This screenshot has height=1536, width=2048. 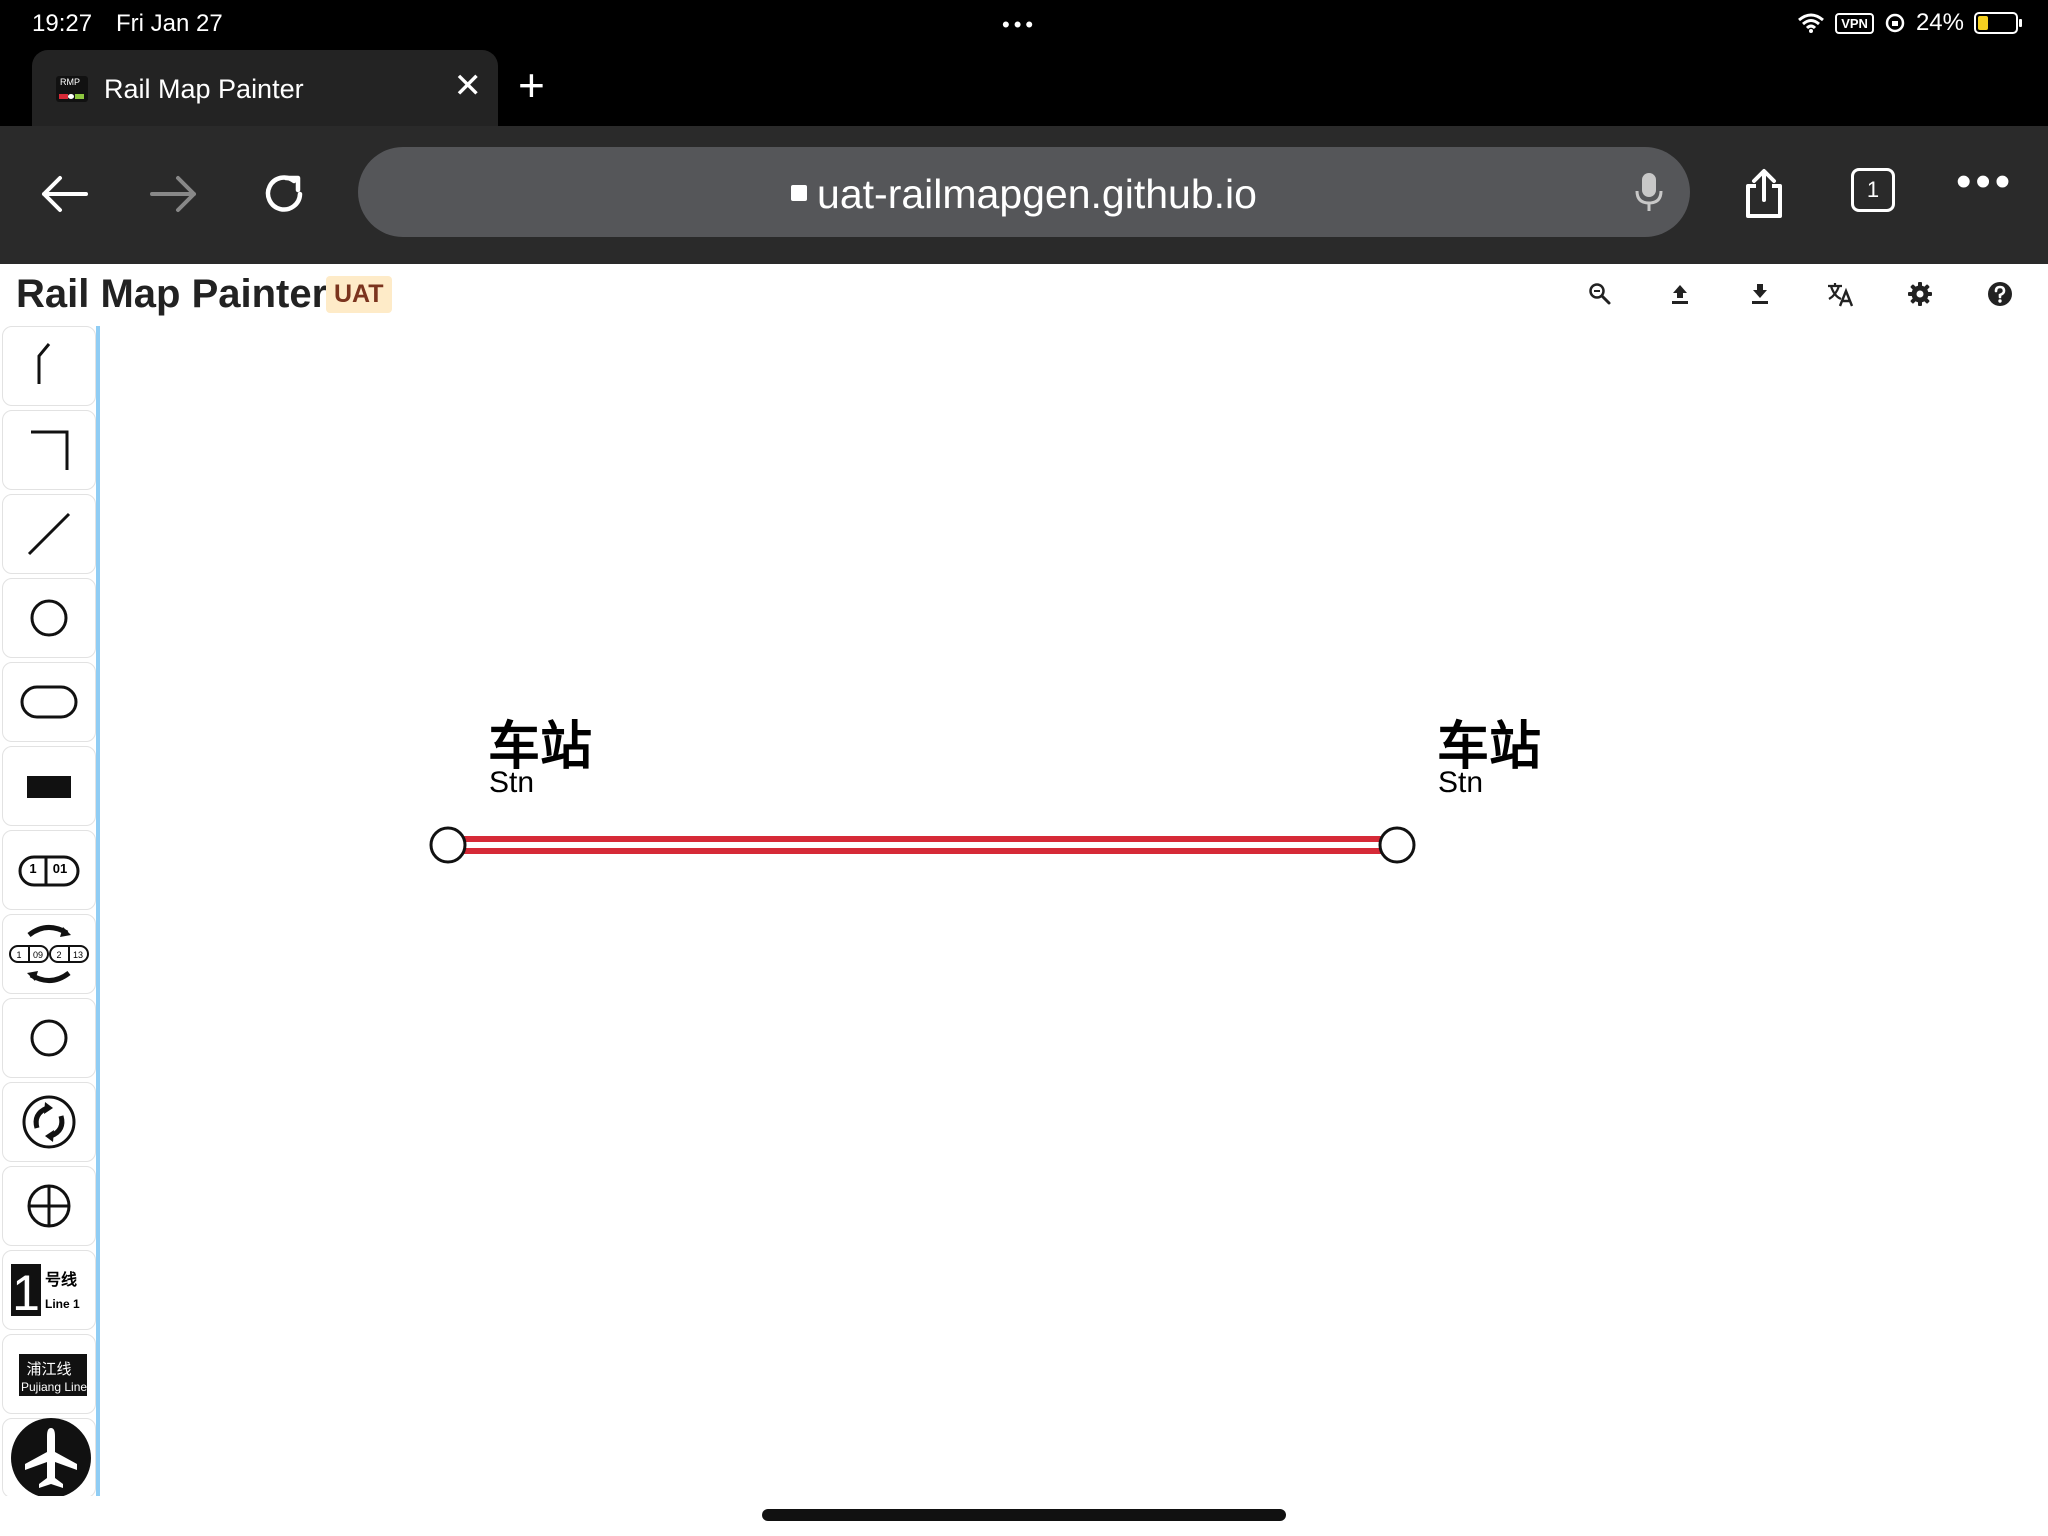 I want to click on help-icon, so click(x=2000, y=294).